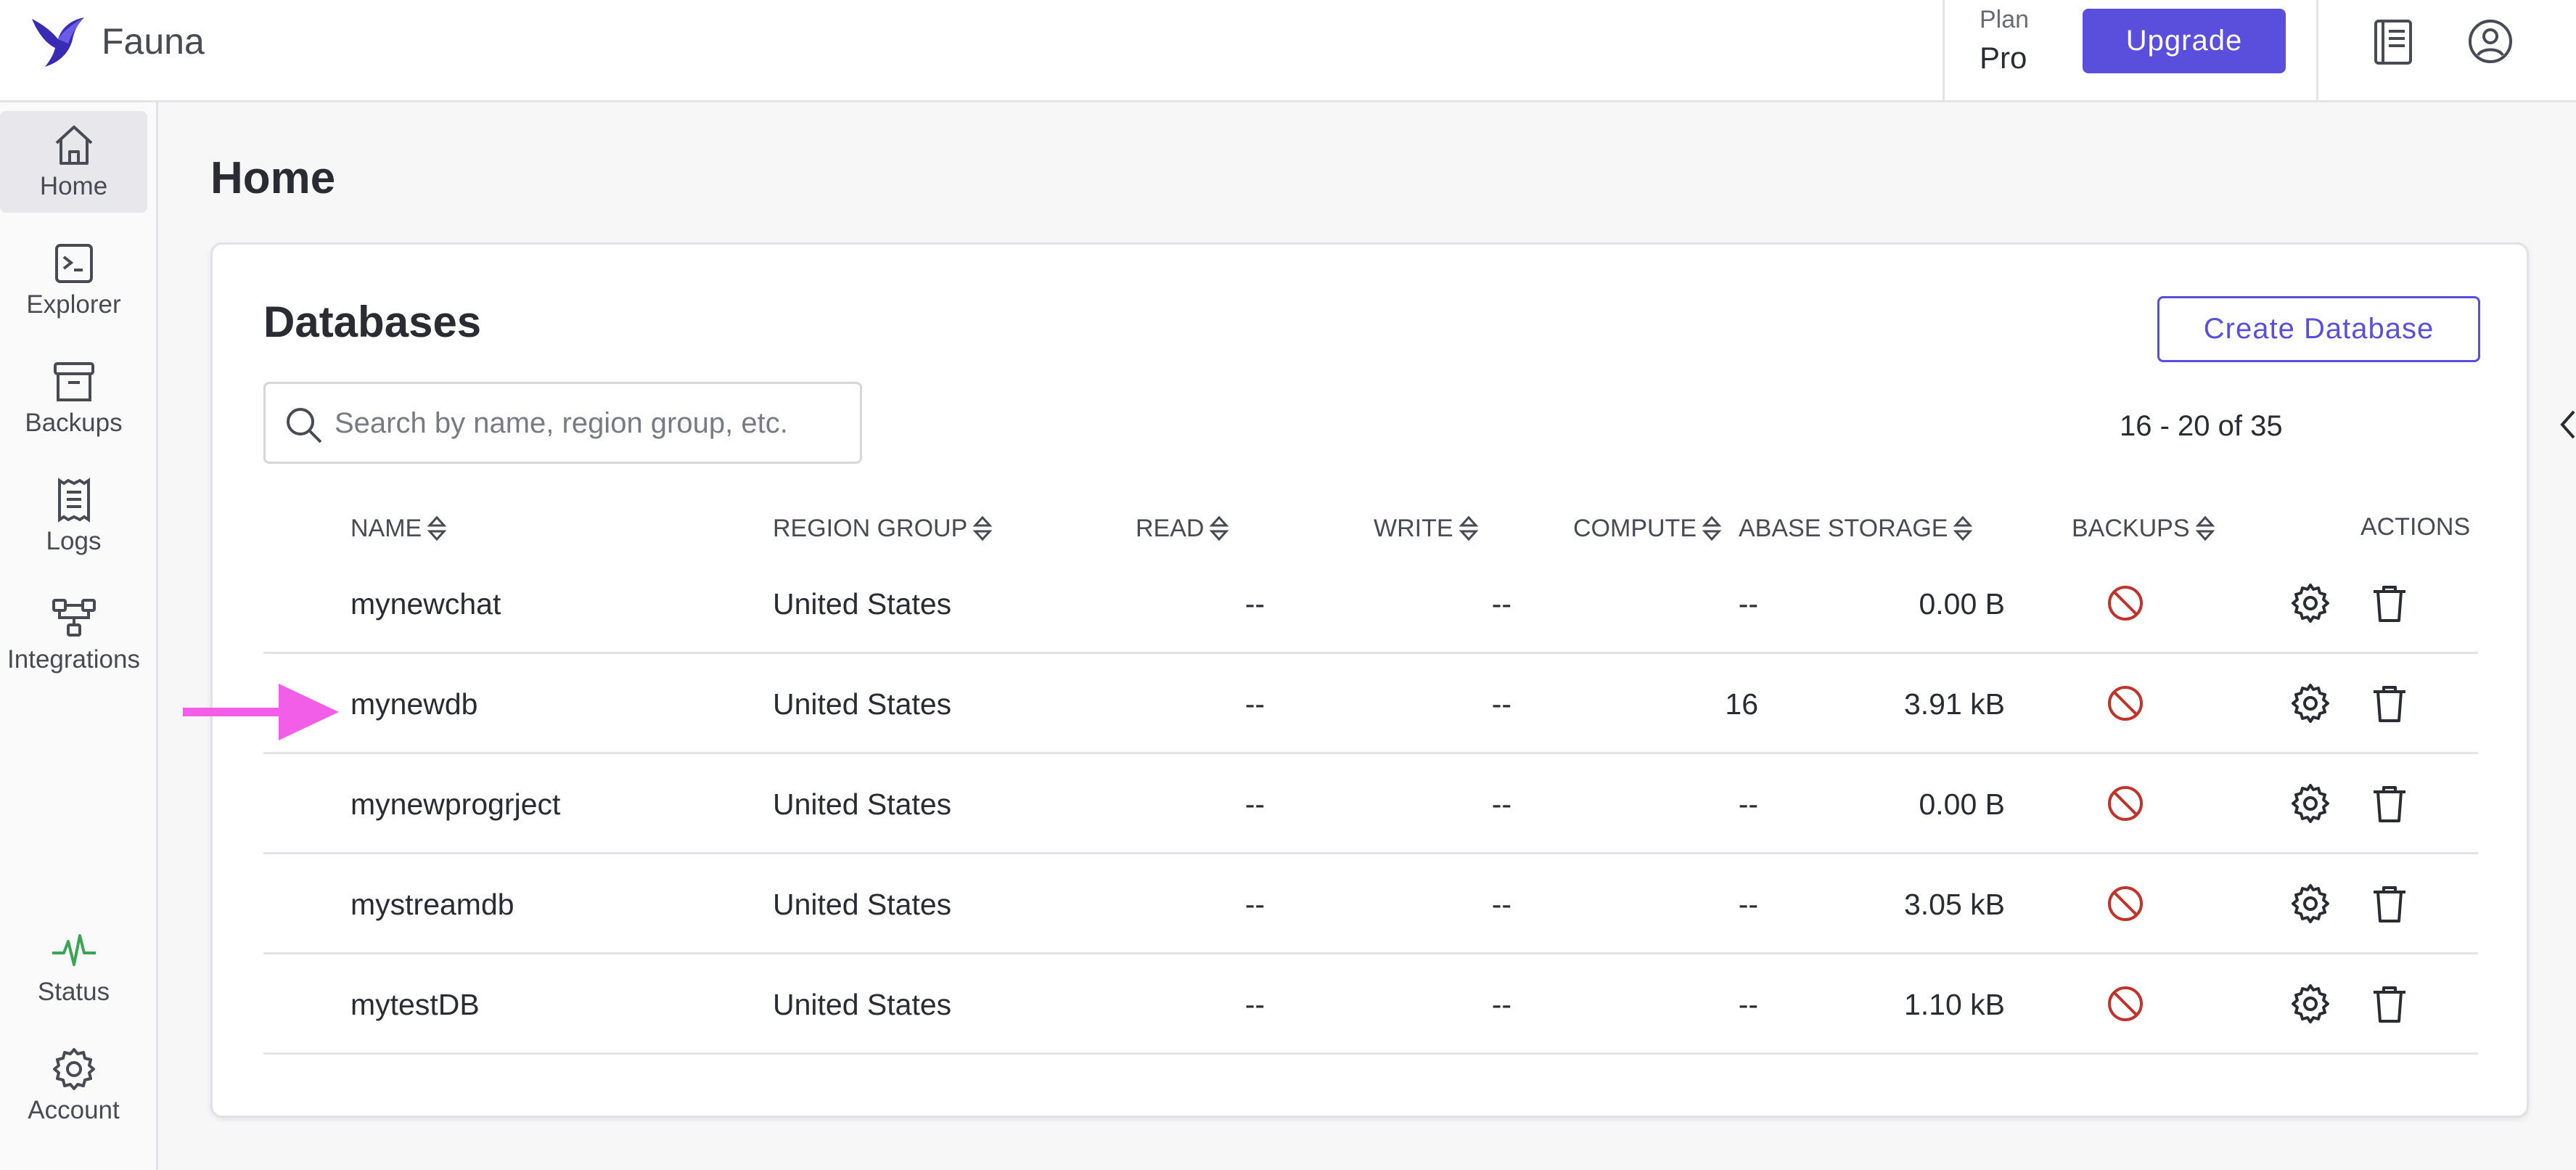 The image size is (2576, 1170). I want to click on column-header-read: READ, so click(1183, 528).